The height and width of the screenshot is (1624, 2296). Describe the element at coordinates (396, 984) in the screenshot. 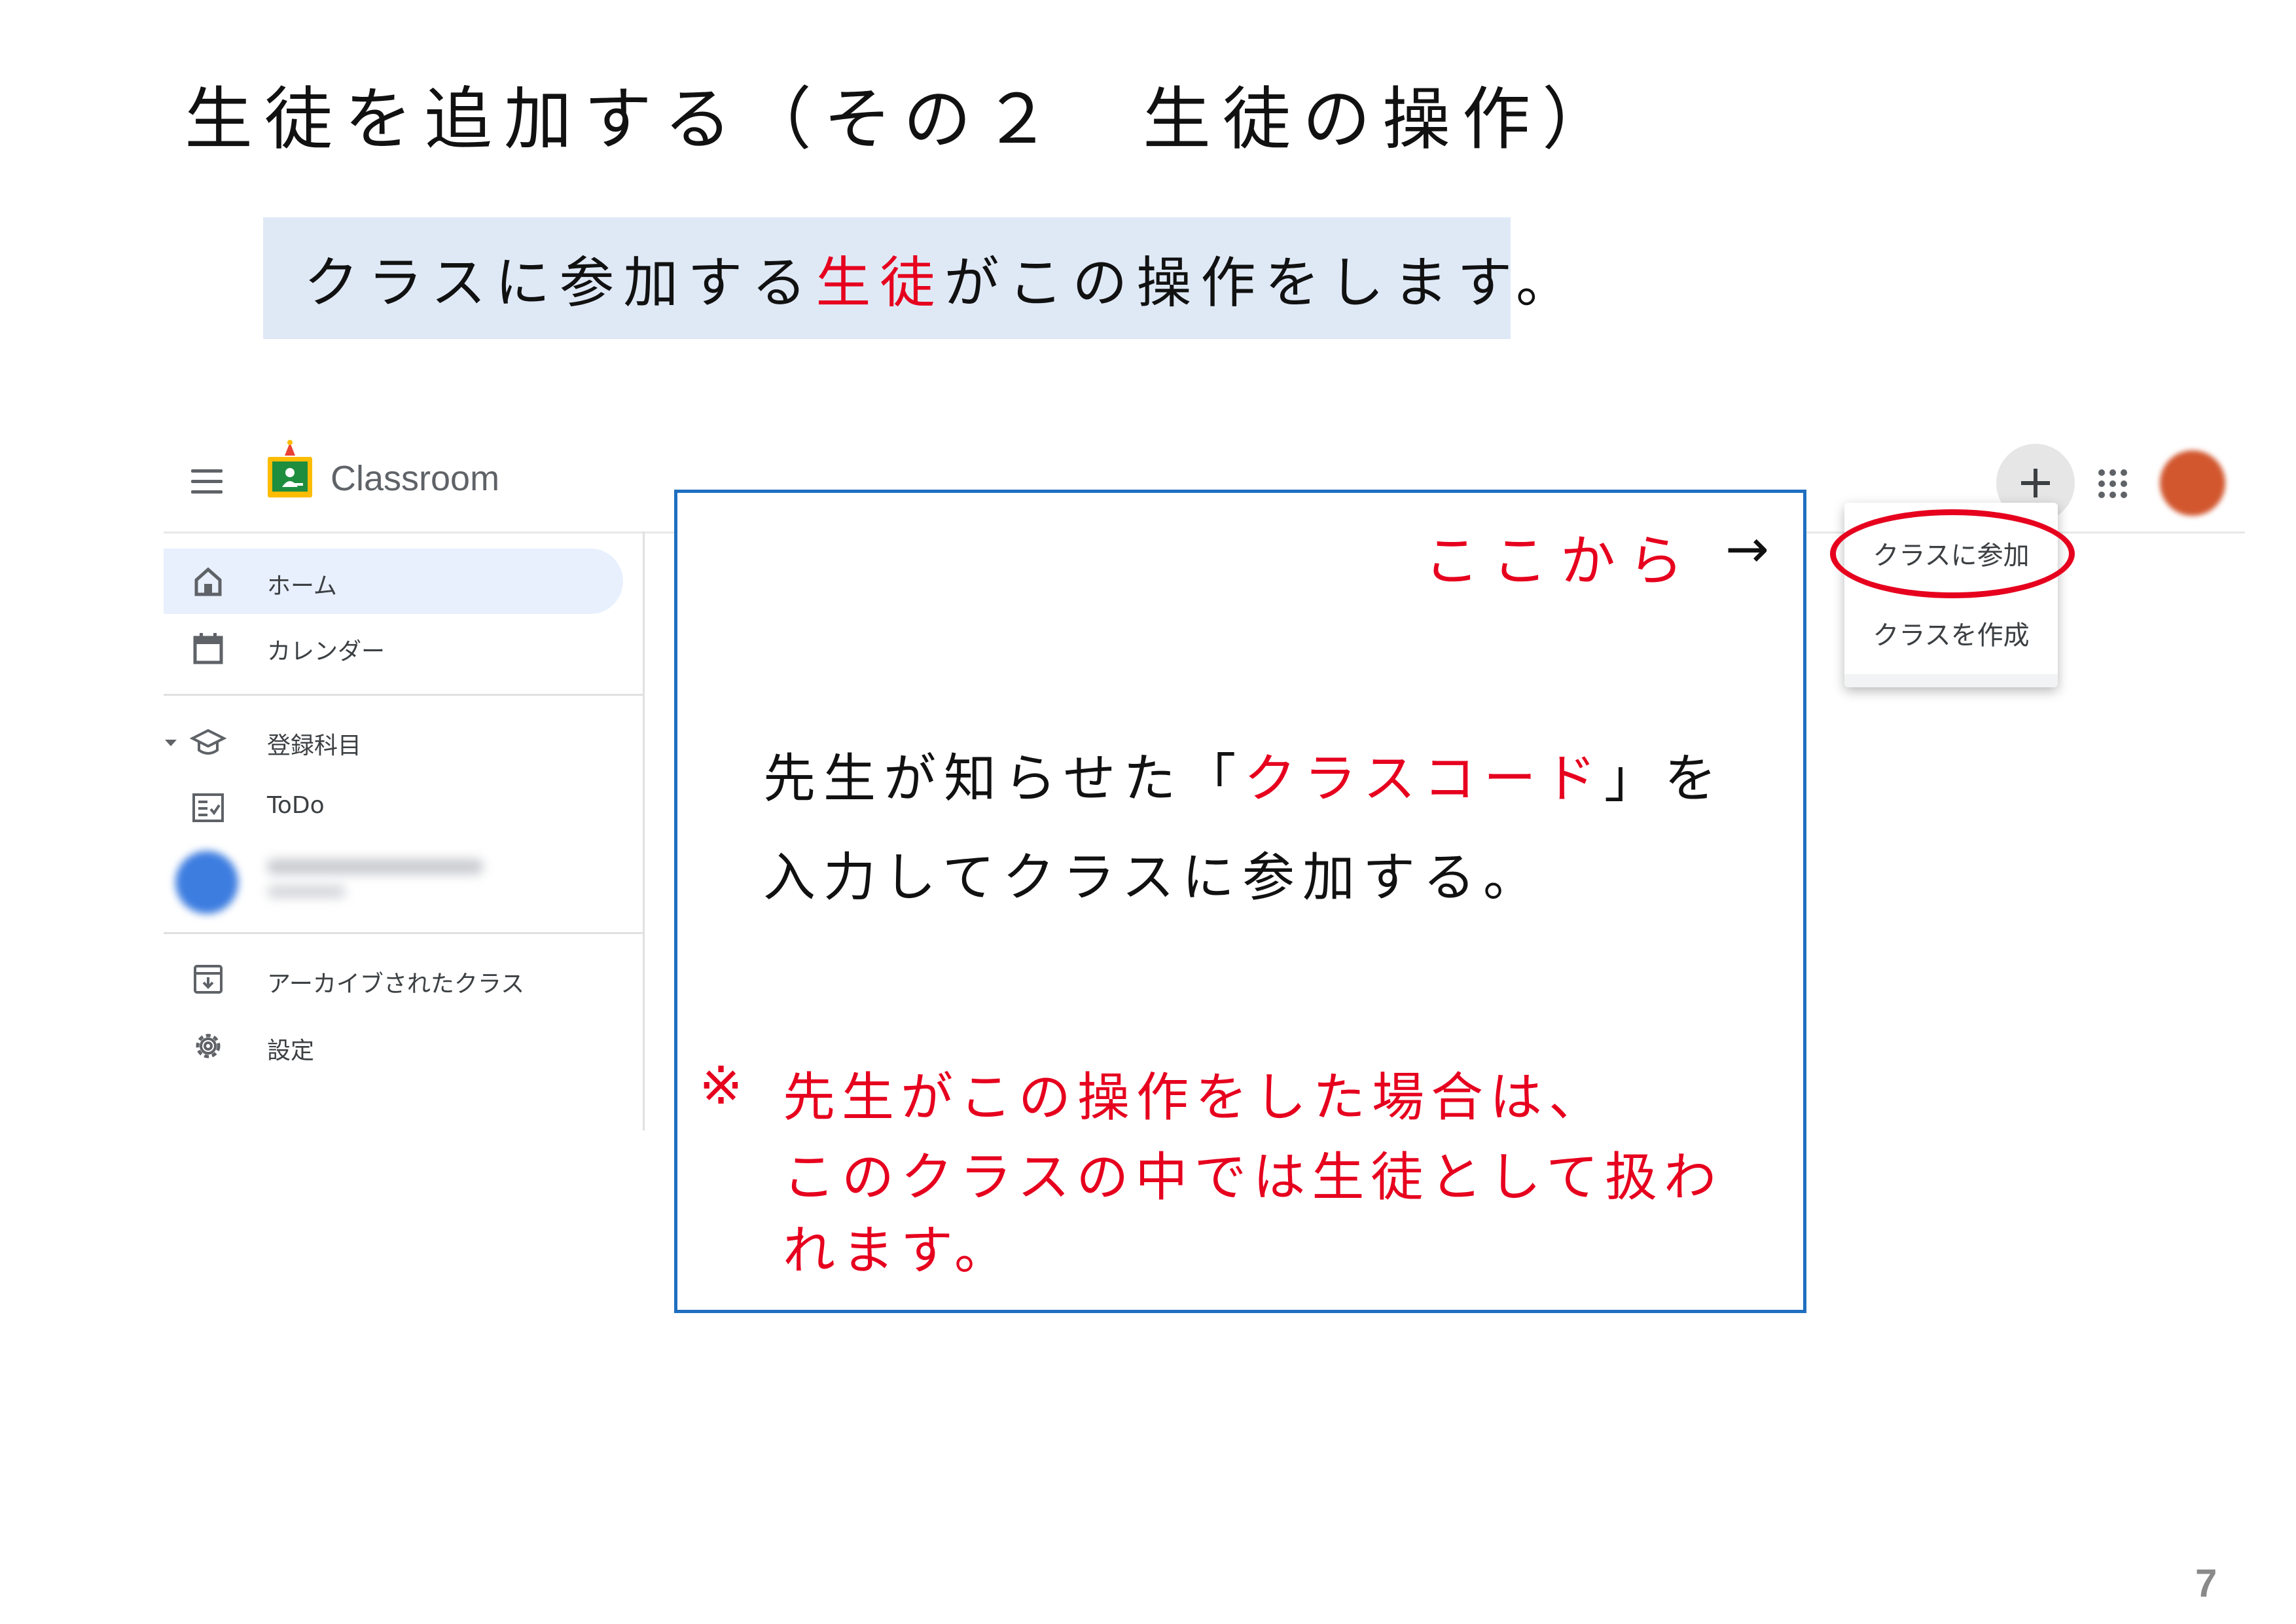

I see `sidebar-item-label-archived: アーカイブされたクラス` at that location.